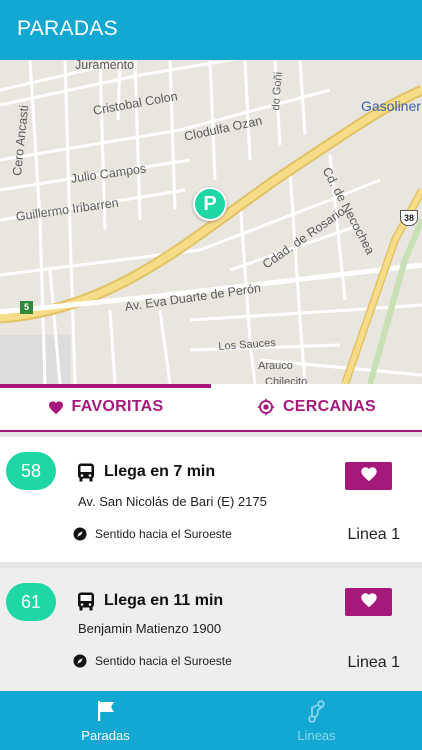 Image resolution: width=422 pixels, height=750 pixels. I want to click on tab-bar: FAVORITAS CERCANAS, so click(211, 408).